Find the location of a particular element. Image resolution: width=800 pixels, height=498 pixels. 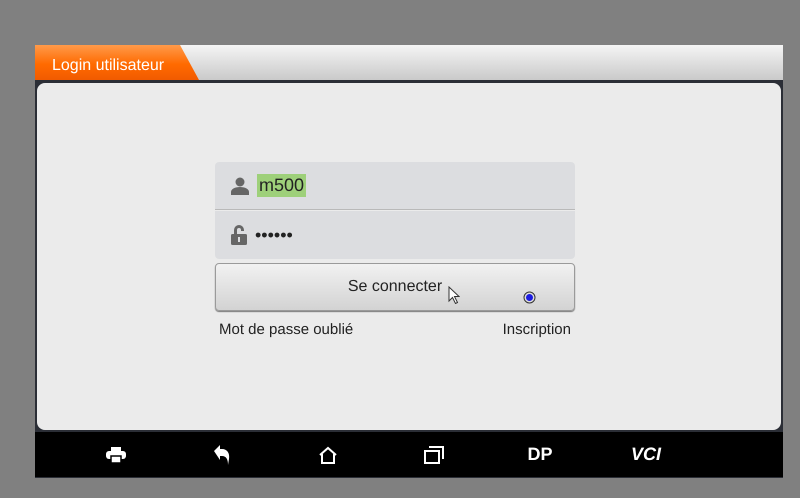

login-button: Se connecter is located at coordinates (395, 287).